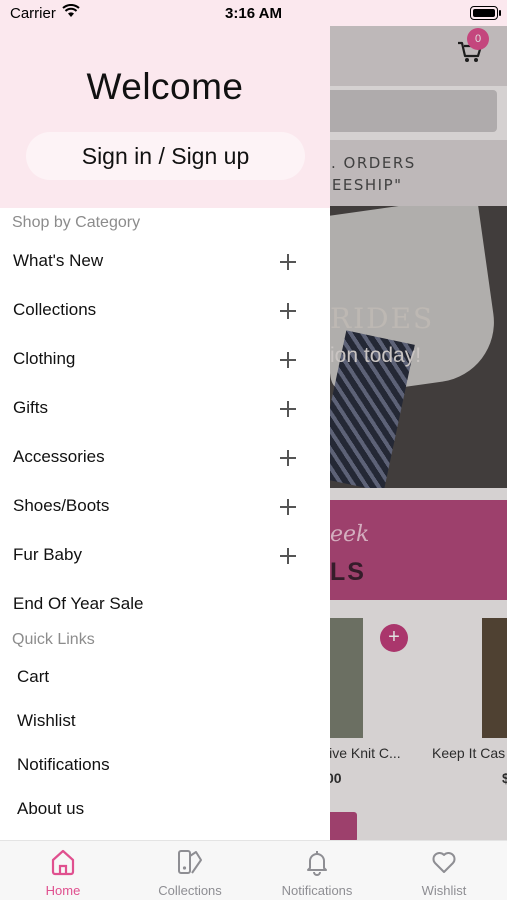 The height and width of the screenshot is (900, 507). I want to click on battery-icon, so click(484, 13).